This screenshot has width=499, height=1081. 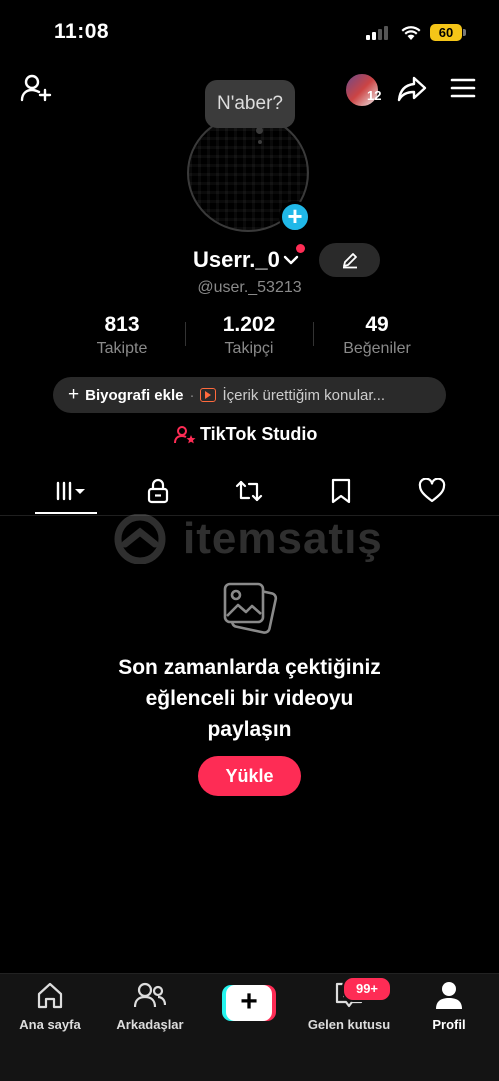 I want to click on watermark-icon, so click(x=140, y=539).